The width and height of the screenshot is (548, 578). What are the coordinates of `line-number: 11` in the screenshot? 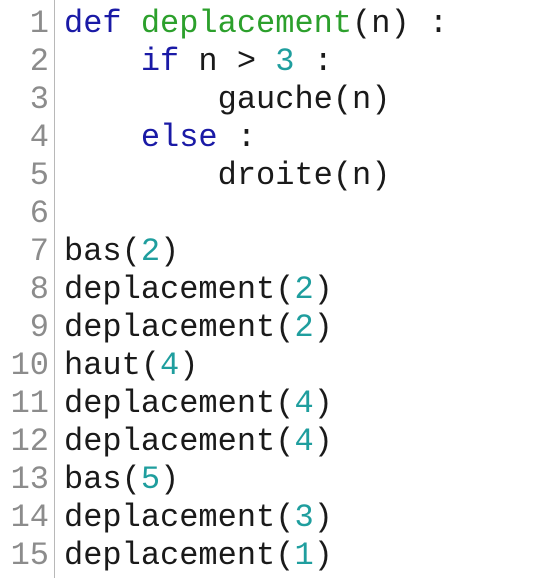 It's located at (29, 403).